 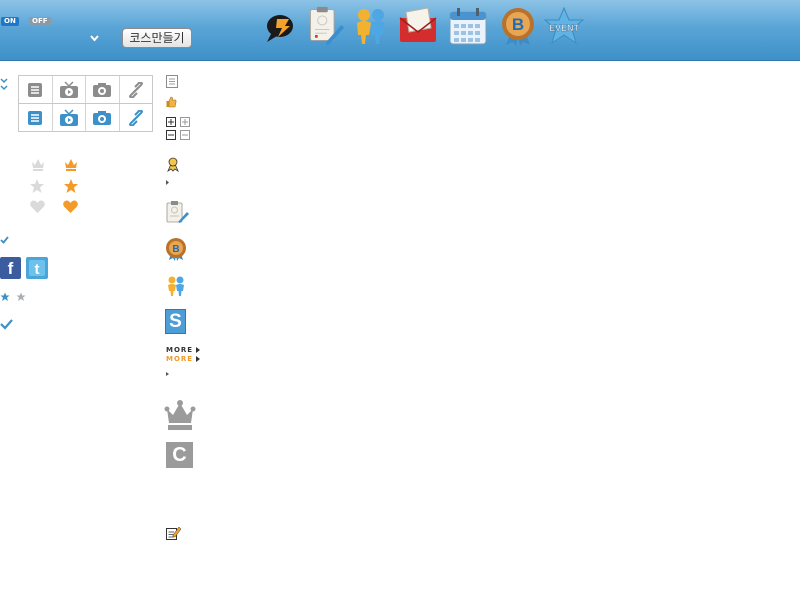 I want to click on event-star-icon: EVENT, so click(x=564, y=26).